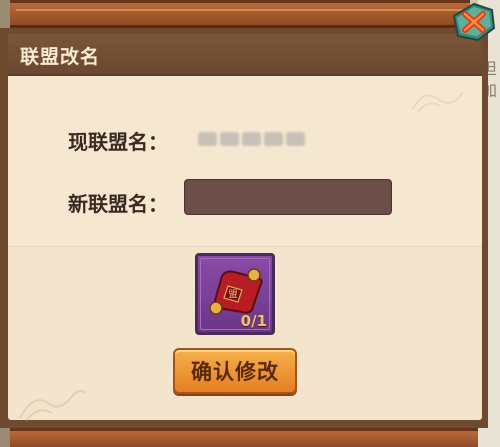 Image resolution: width=500 pixels, height=447 pixels. What do you see at coordinates (288, 197) in the screenshot?
I see `new-name-input` at bounding box center [288, 197].